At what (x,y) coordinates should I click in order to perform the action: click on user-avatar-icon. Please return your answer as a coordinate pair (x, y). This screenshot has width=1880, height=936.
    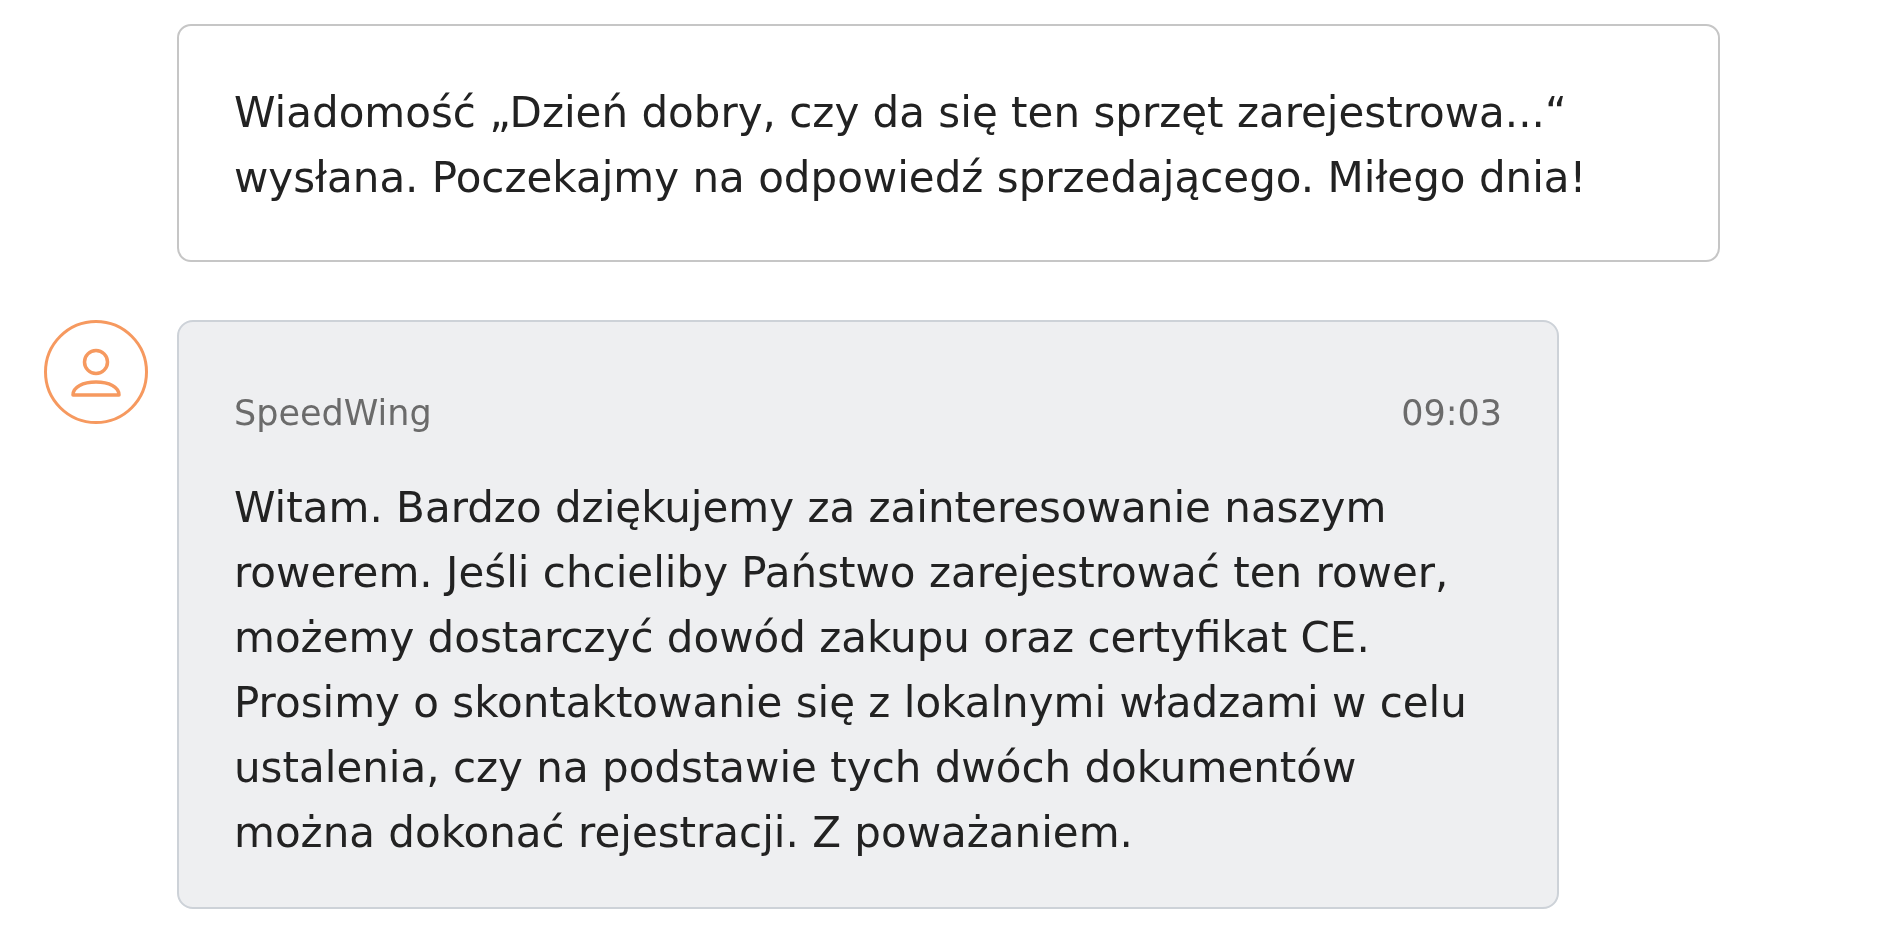
    Looking at the image, I should click on (96, 372).